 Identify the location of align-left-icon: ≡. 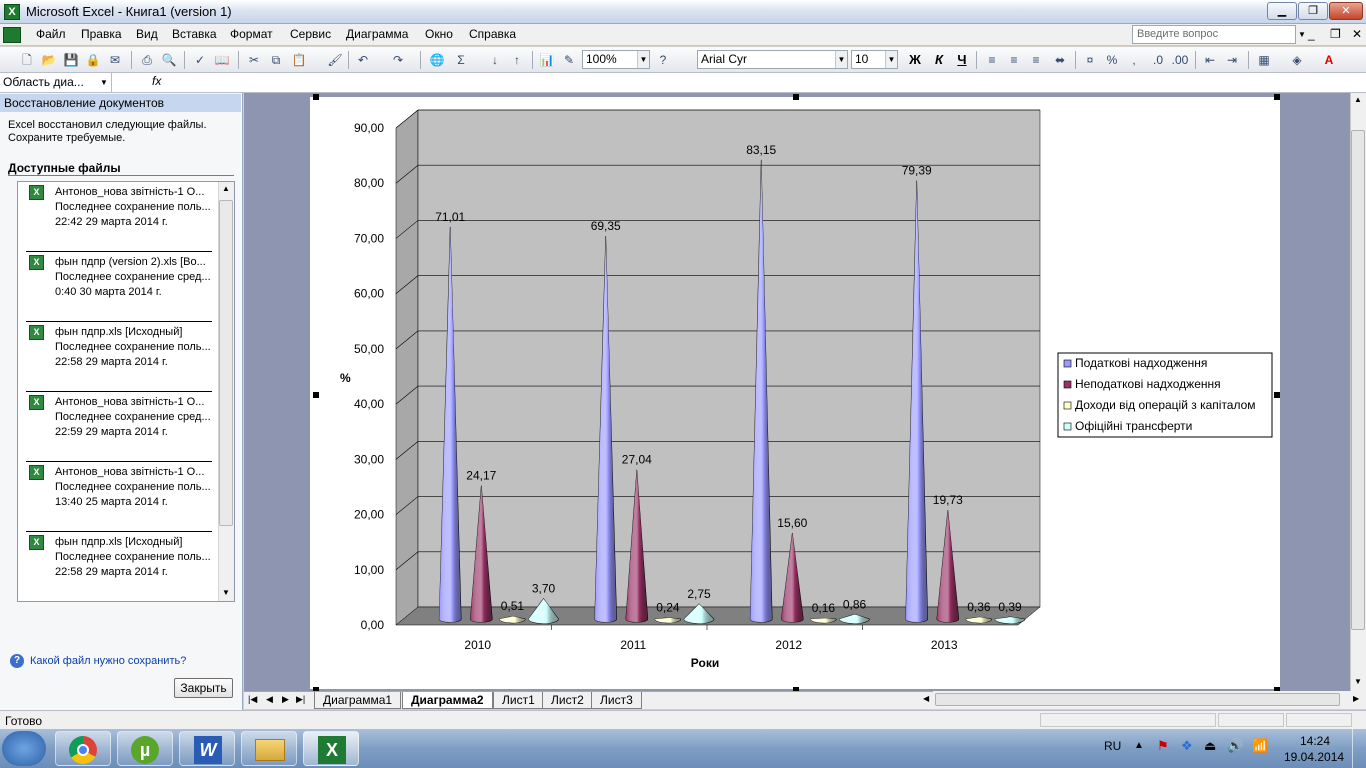
(992, 60).